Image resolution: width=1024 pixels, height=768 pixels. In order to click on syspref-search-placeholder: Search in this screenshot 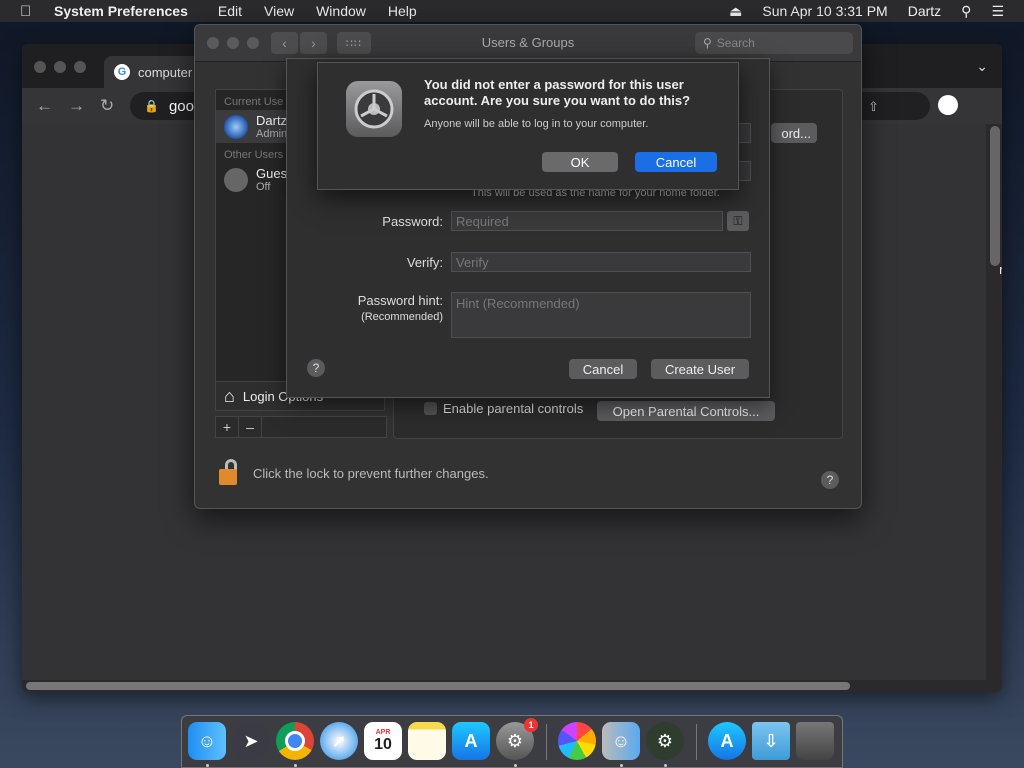, I will do `click(735, 43)`.